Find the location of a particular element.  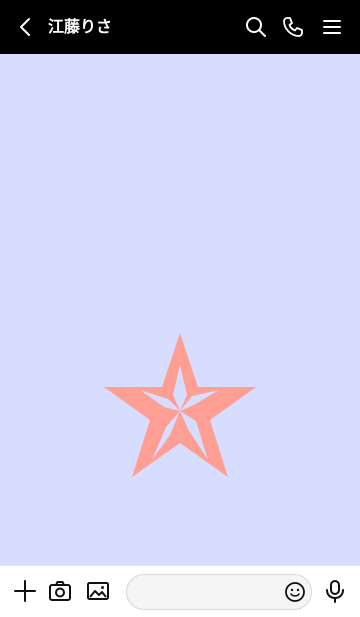

menu-icon is located at coordinates (332, 27).